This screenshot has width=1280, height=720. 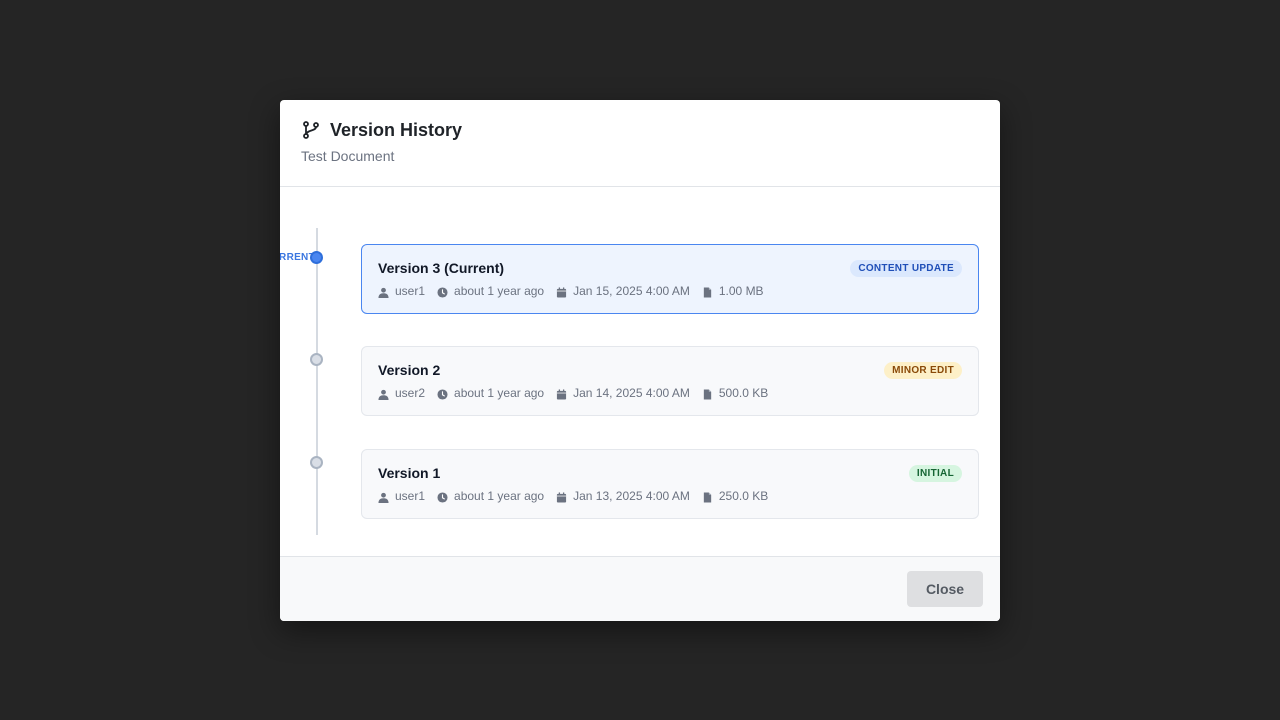 I want to click on author: user2, so click(x=401, y=393).